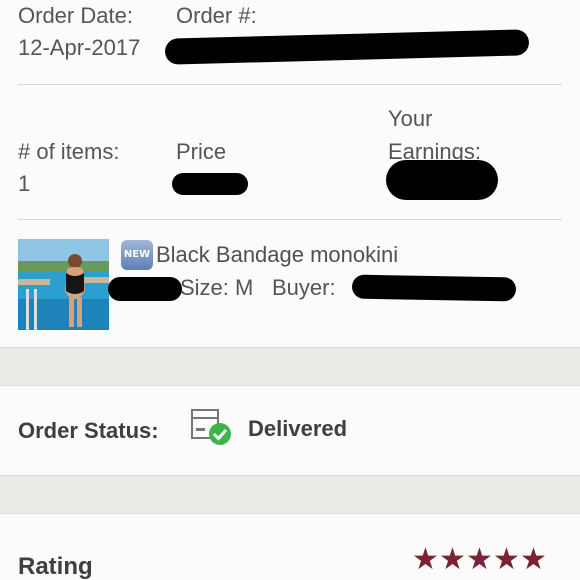 This screenshot has height=580, width=580. What do you see at coordinates (216, 15) in the screenshot?
I see `order-number-label: Order #:` at bounding box center [216, 15].